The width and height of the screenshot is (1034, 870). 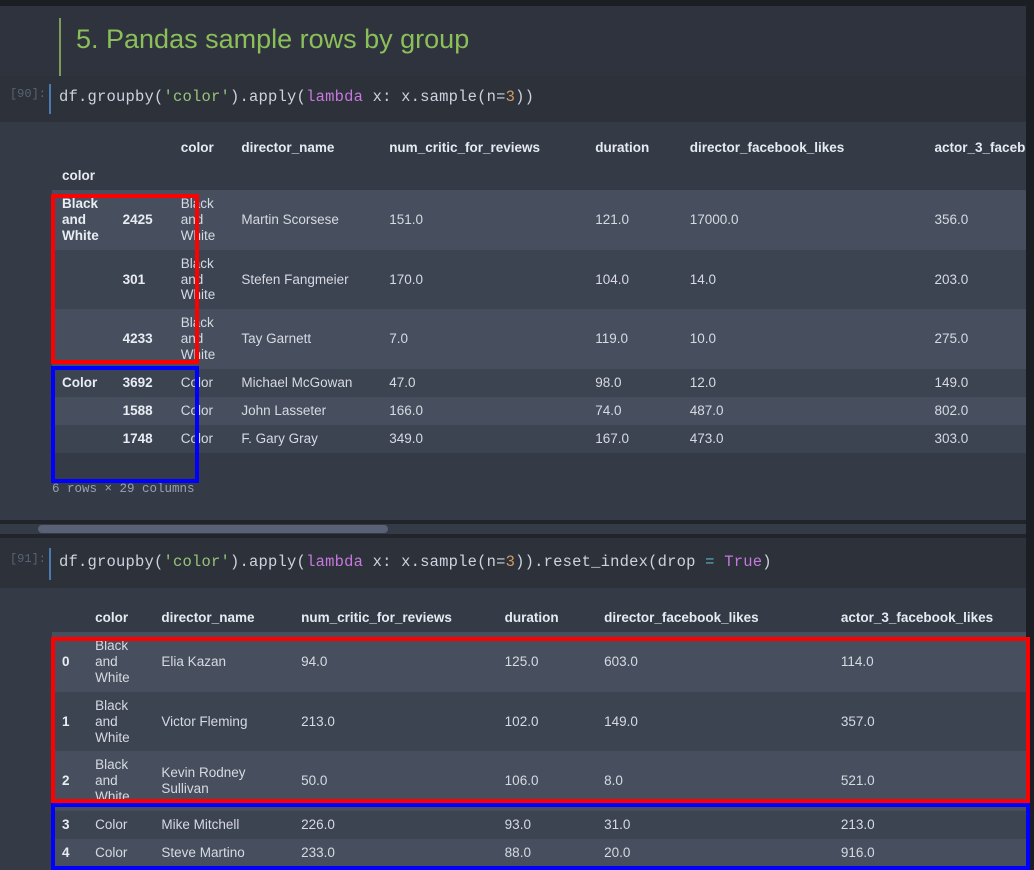 I want to click on cell-duration: 119.0, so click(x=632, y=339).